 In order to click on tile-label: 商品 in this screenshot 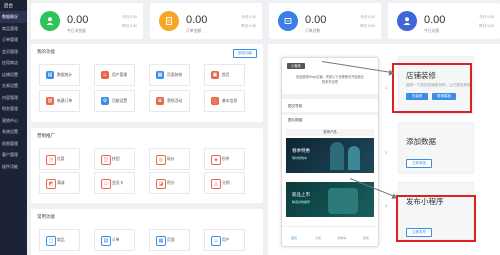, I will do `click(61, 239)`.